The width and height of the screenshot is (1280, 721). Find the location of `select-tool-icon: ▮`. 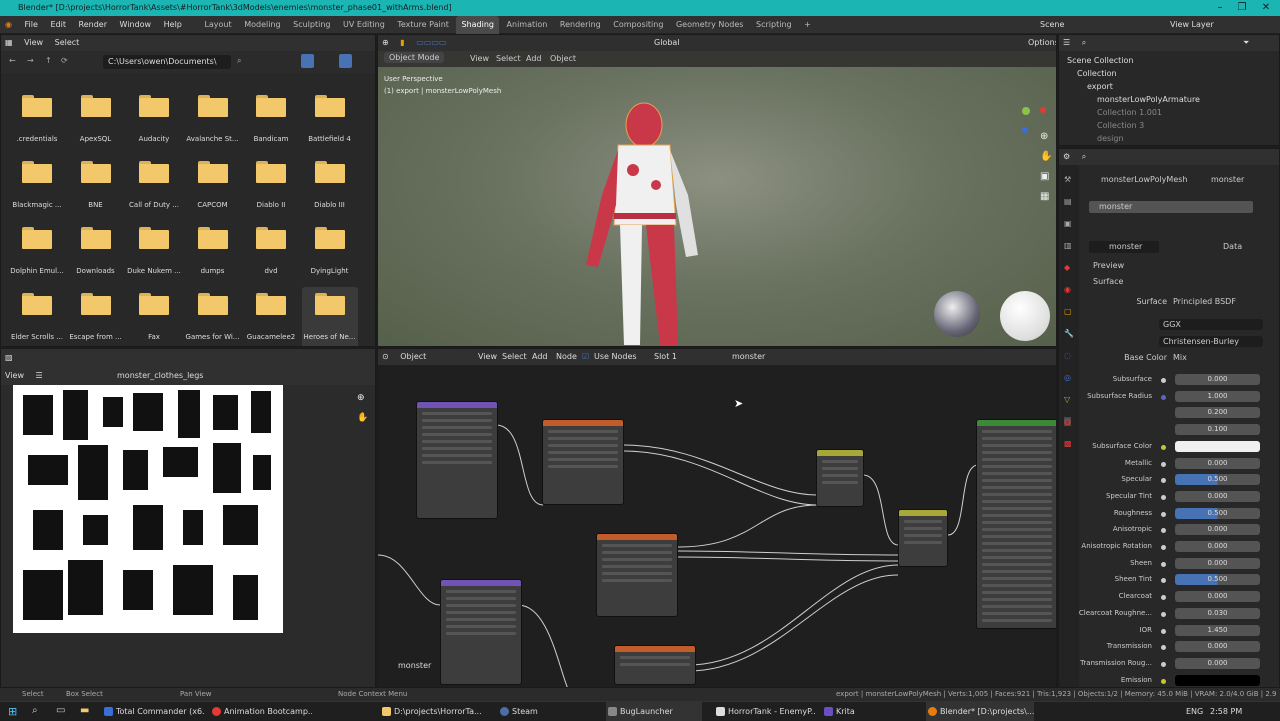

select-tool-icon: ▮ is located at coordinates (402, 42).